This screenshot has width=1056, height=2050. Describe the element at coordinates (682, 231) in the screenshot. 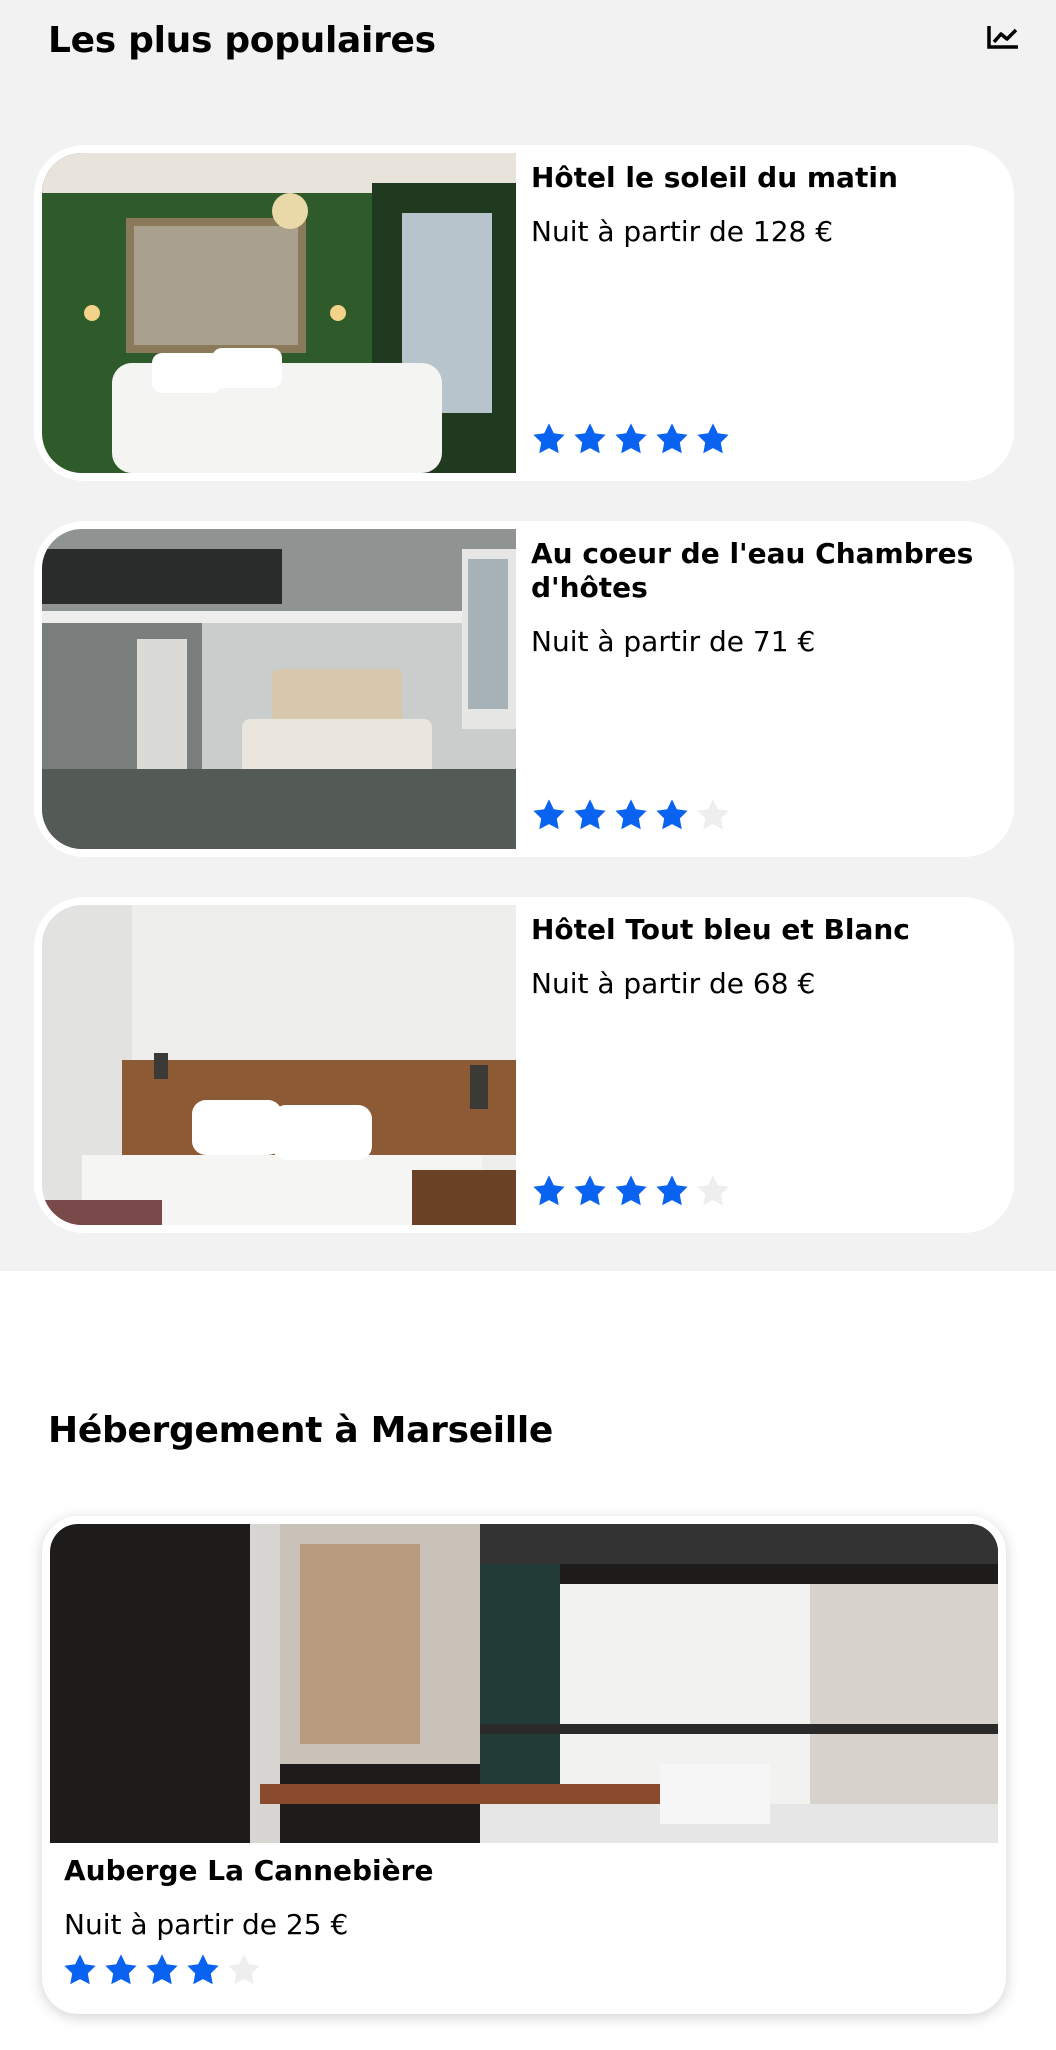

I see `hotel-price: Nuit à partir de 128 €` at that location.